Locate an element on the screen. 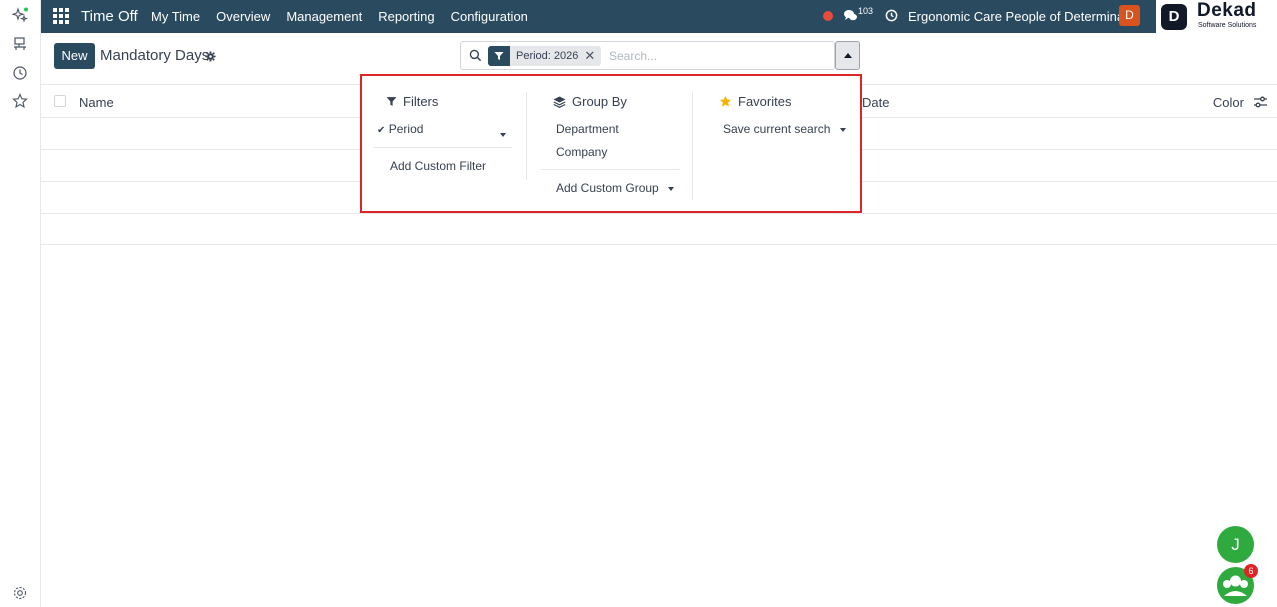 Image resolution: width=1277 pixels, height=607 pixels. menu-my-time: My Time is located at coordinates (175, 16).